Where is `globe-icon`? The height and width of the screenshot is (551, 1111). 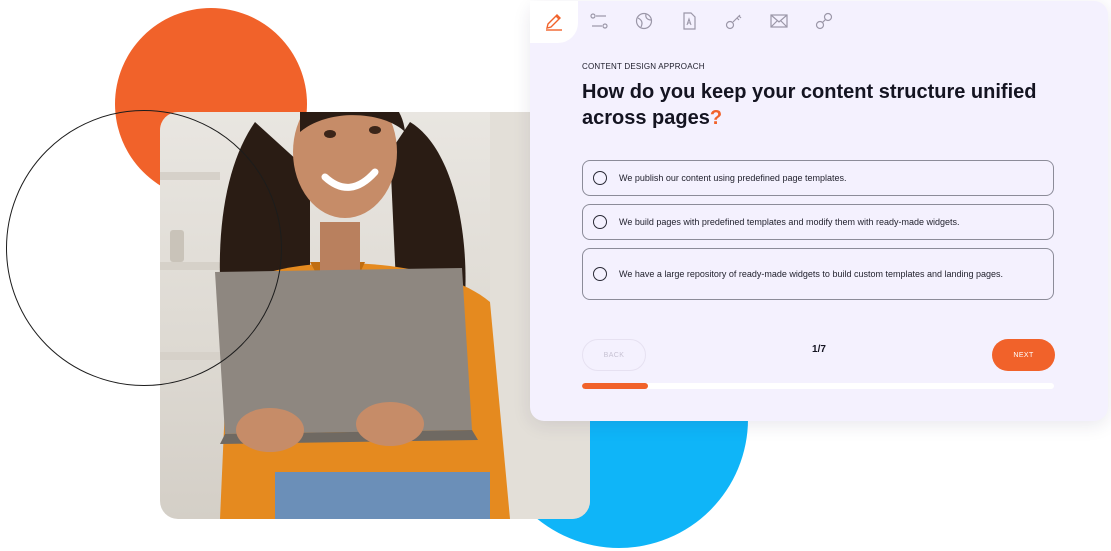
globe-icon is located at coordinates (644, 21).